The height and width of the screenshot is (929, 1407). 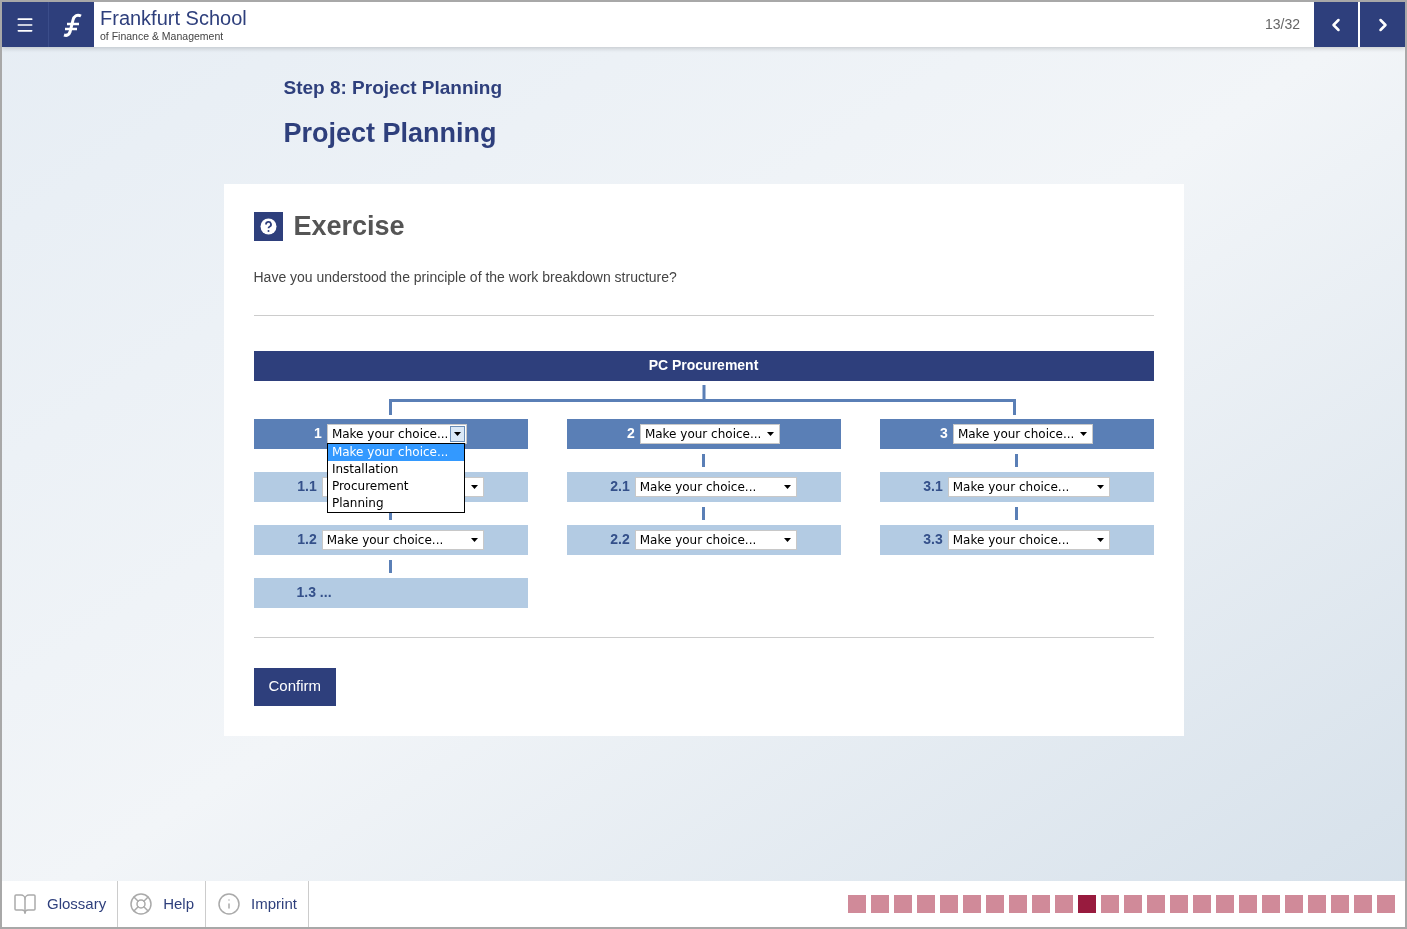 What do you see at coordinates (307, 539) in the screenshot?
I see `node-number: 1.2` at bounding box center [307, 539].